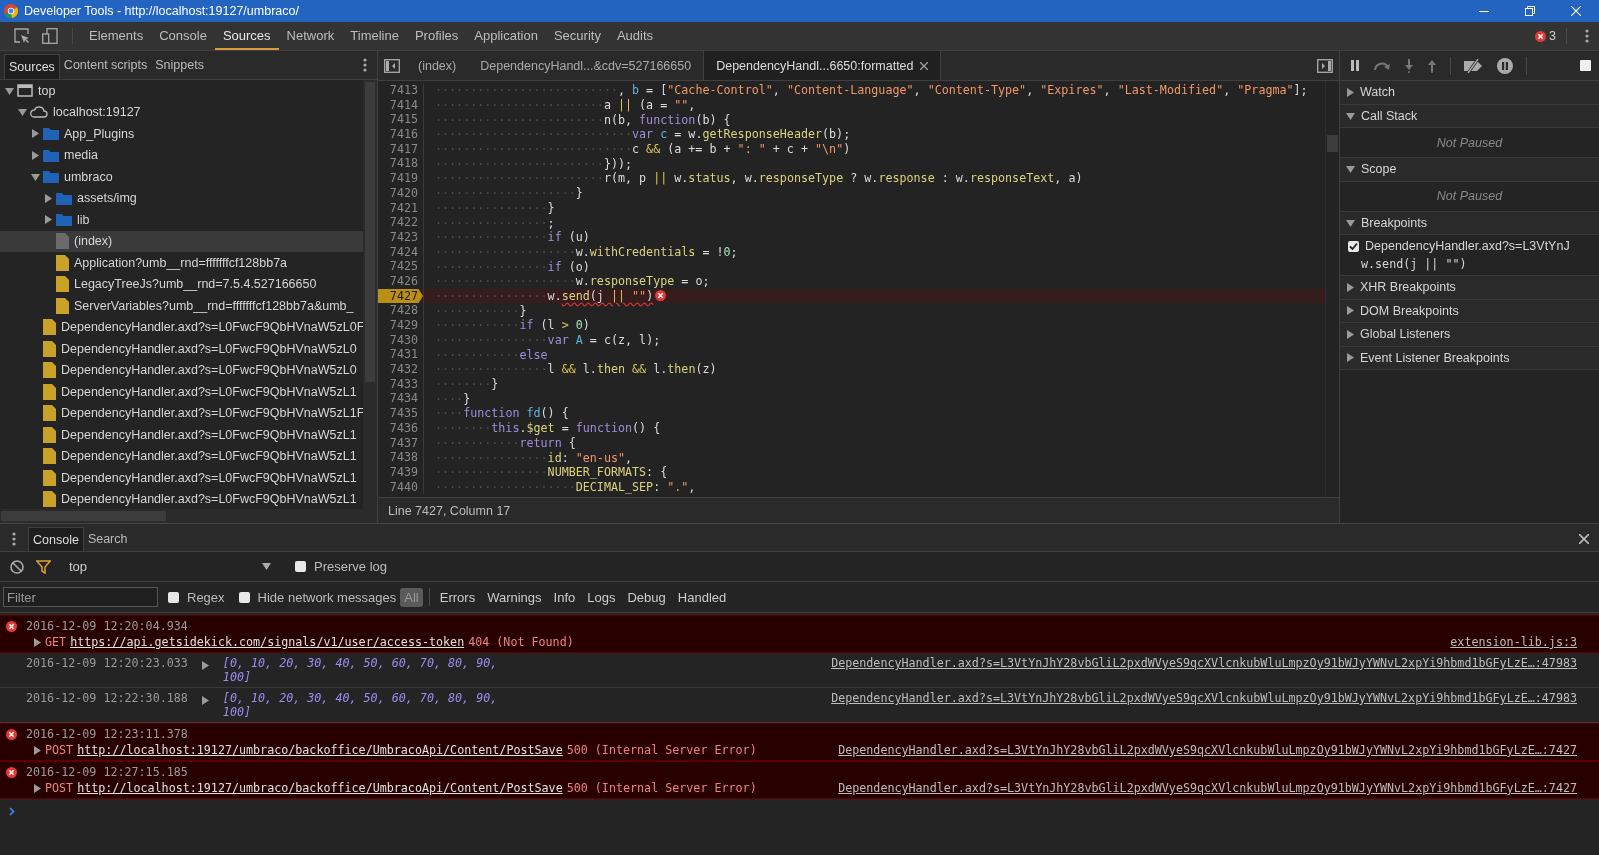 Image resolution: width=1599 pixels, height=855 pixels. I want to click on navigator-tab: Content scripts, so click(105, 65).